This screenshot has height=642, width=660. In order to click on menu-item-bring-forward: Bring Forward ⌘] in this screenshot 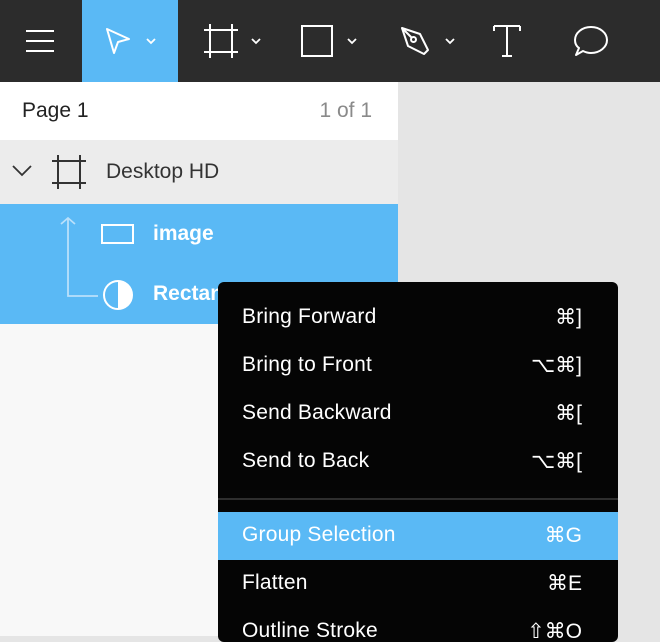, I will do `click(418, 318)`.